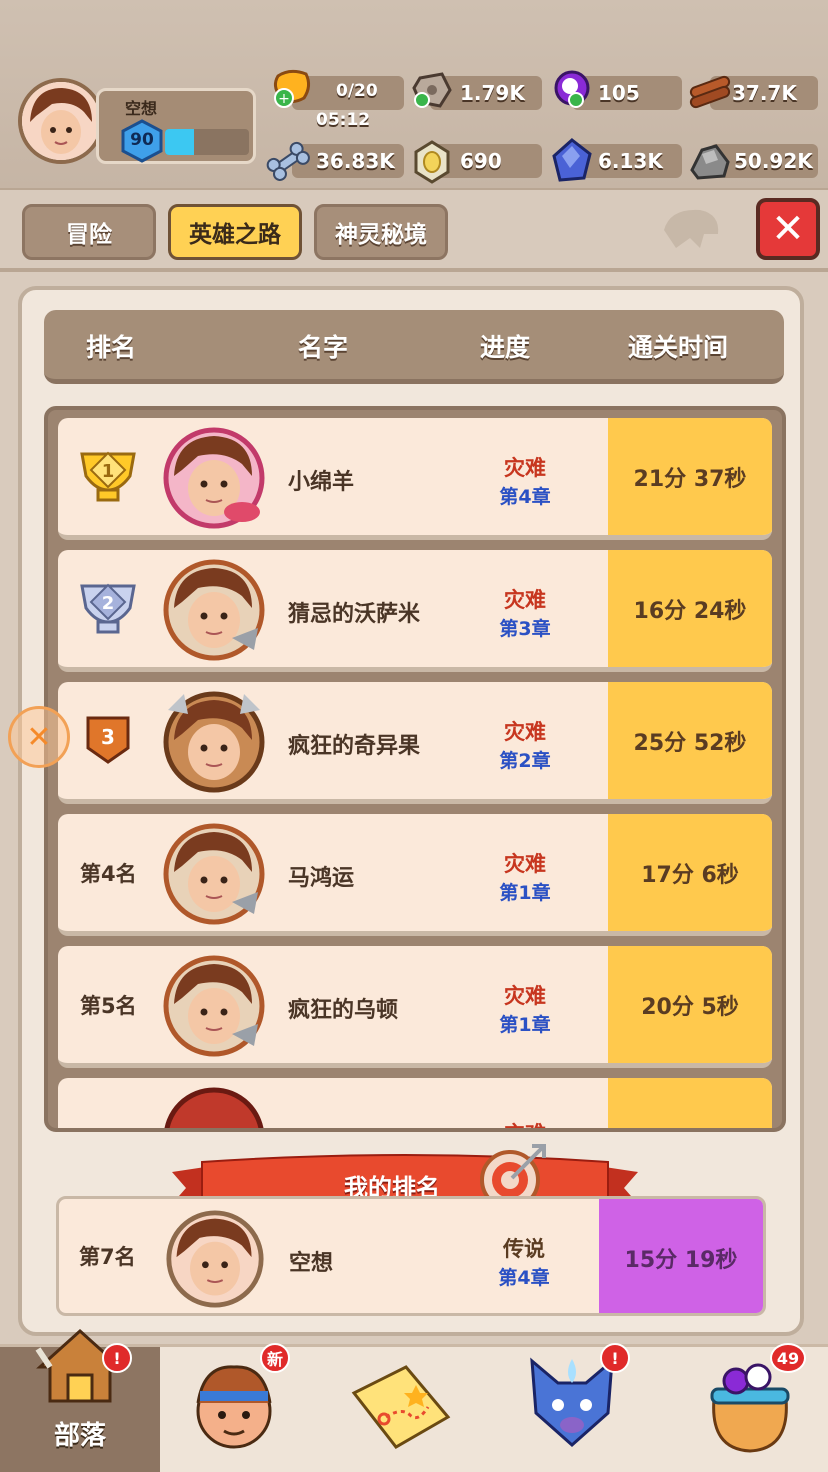  What do you see at coordinates (275, 1358) in the screenshot?
I see `nav-heroes-badge: 新` at bounding box center [275, 1358].